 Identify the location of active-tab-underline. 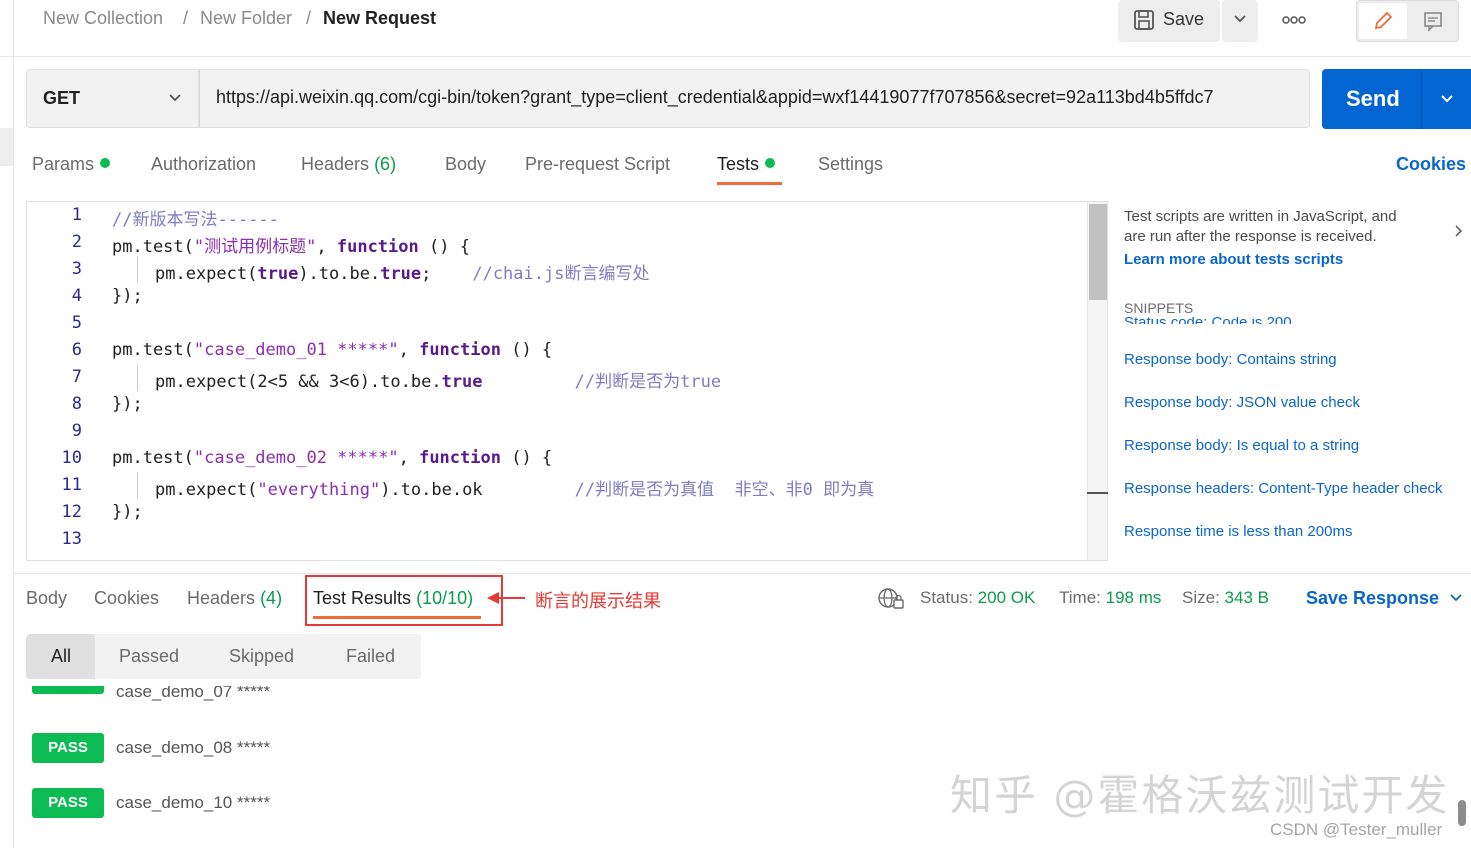
(749, 183).